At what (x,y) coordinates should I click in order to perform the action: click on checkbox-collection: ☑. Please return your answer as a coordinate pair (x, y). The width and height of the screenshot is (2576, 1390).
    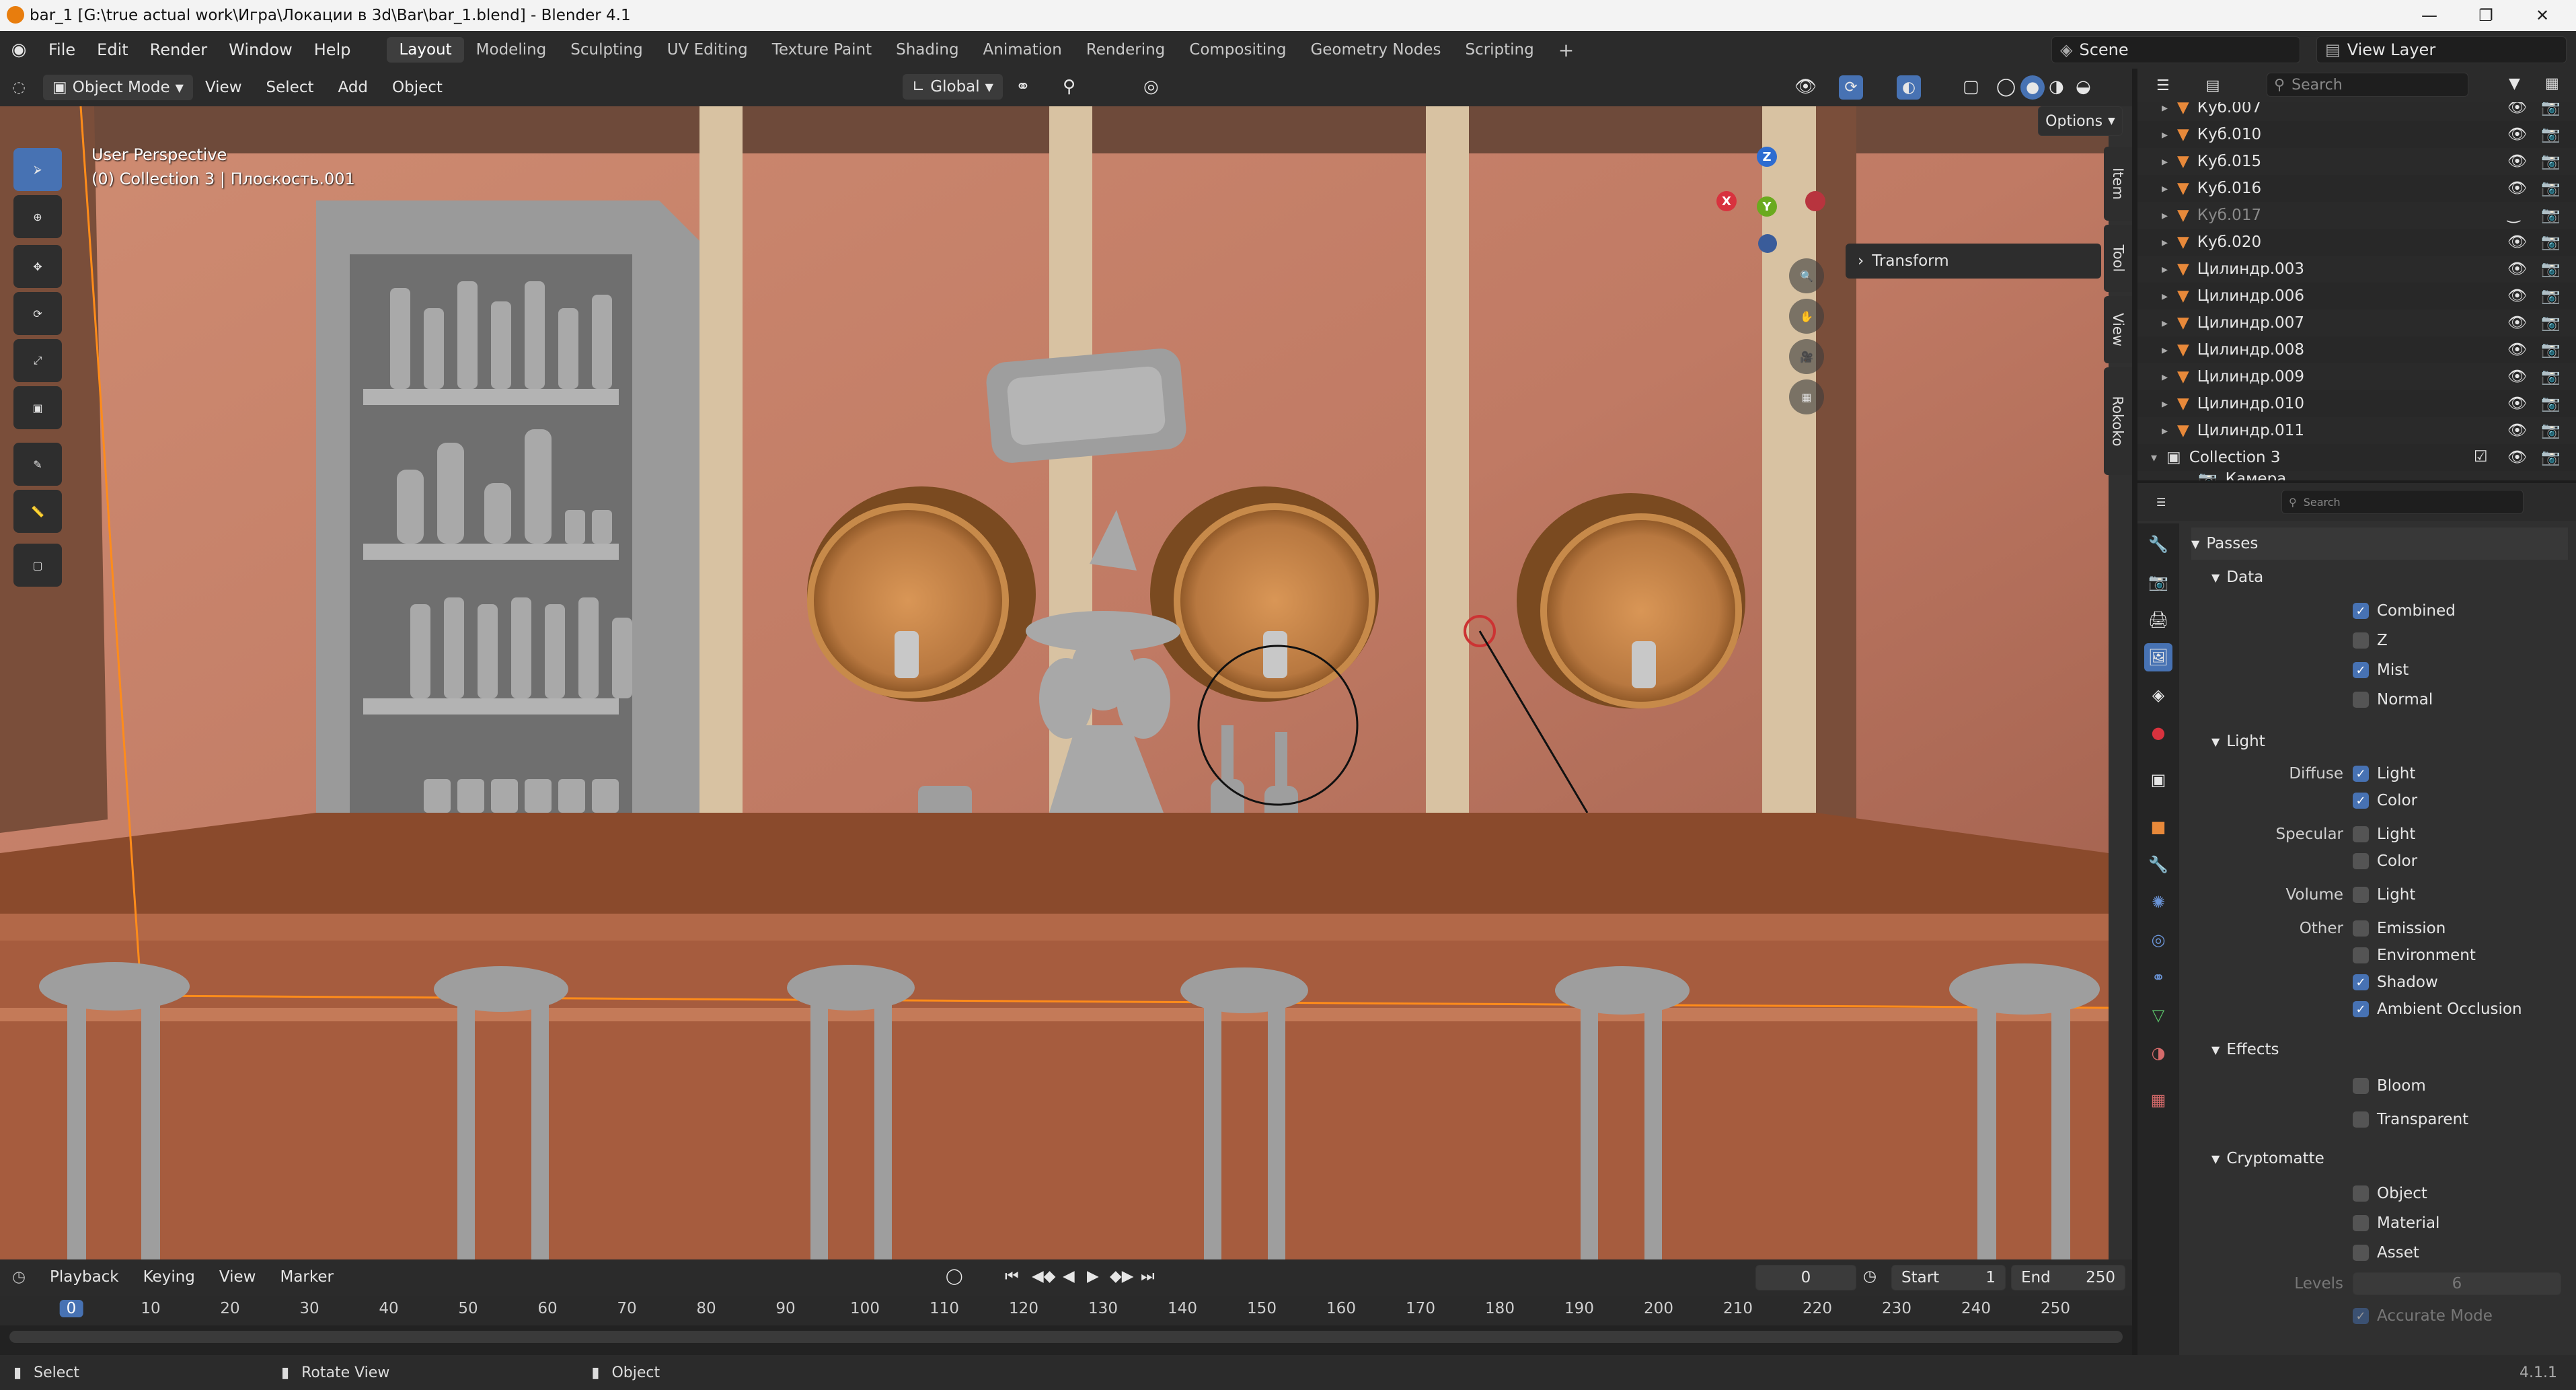
    Looking at the image, I should click on (2481, 457).